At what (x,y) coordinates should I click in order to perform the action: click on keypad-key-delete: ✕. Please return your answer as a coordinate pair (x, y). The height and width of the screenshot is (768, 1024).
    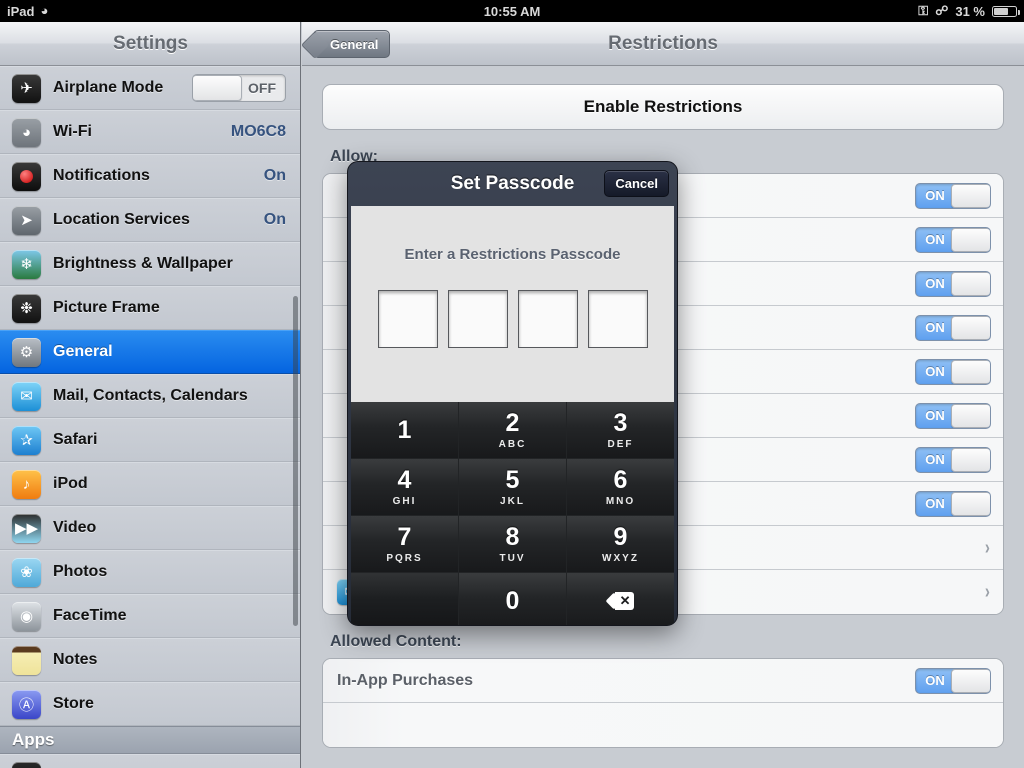
    Looking at the image, I should click on (620, 599).